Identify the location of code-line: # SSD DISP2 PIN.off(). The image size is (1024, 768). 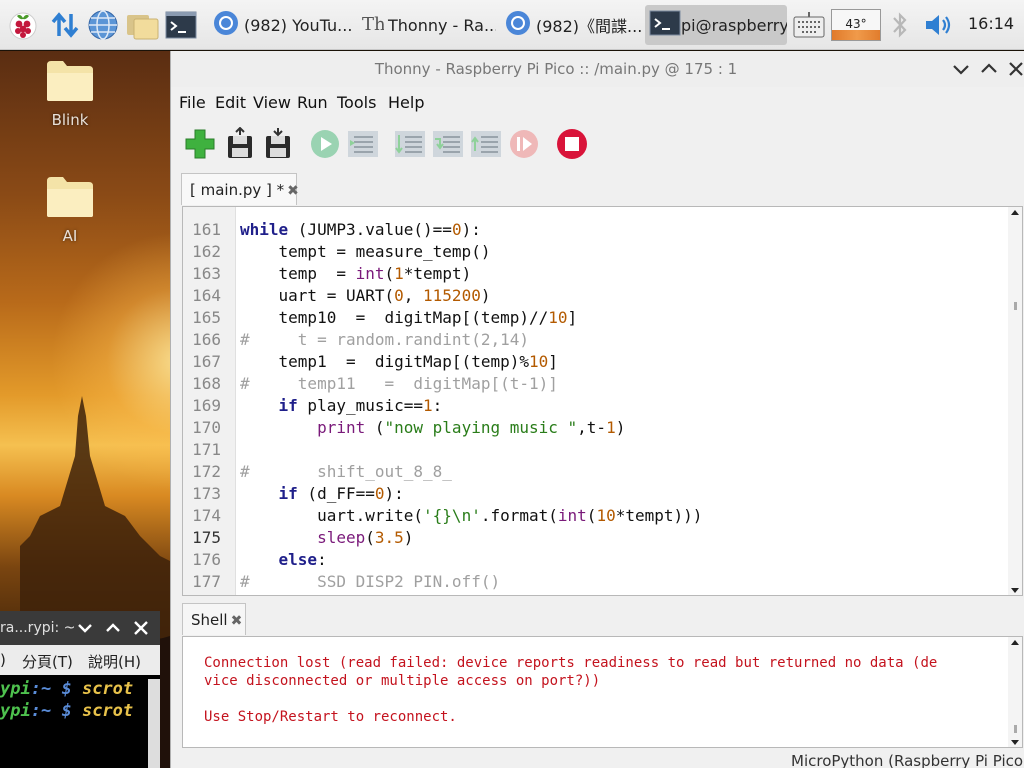
(370, 581).